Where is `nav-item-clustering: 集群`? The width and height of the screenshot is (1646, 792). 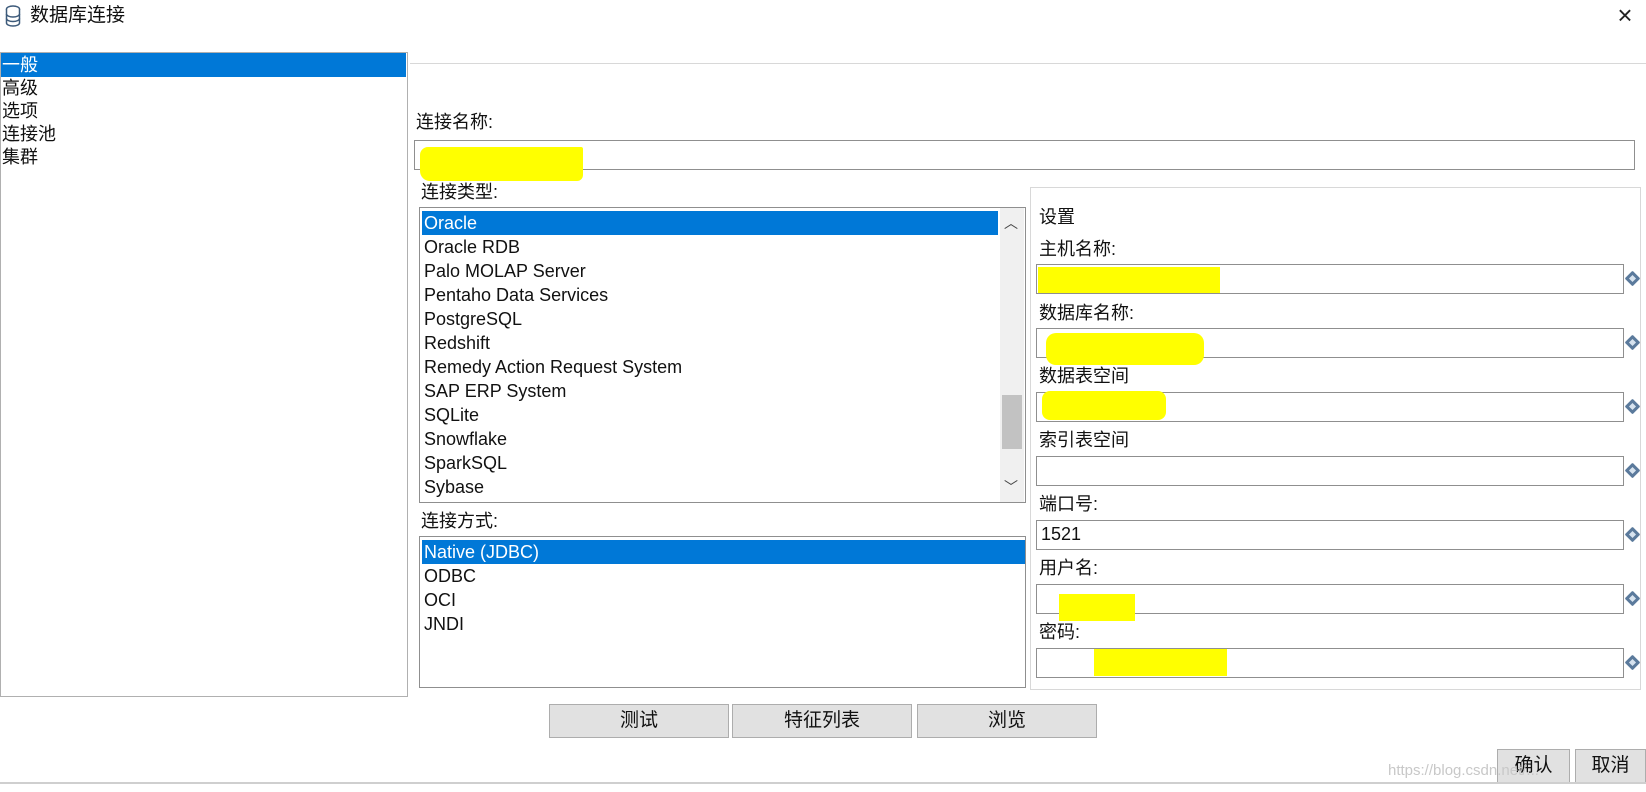 nav-item-clustering: 集群 is located at coordinates (203, 157).